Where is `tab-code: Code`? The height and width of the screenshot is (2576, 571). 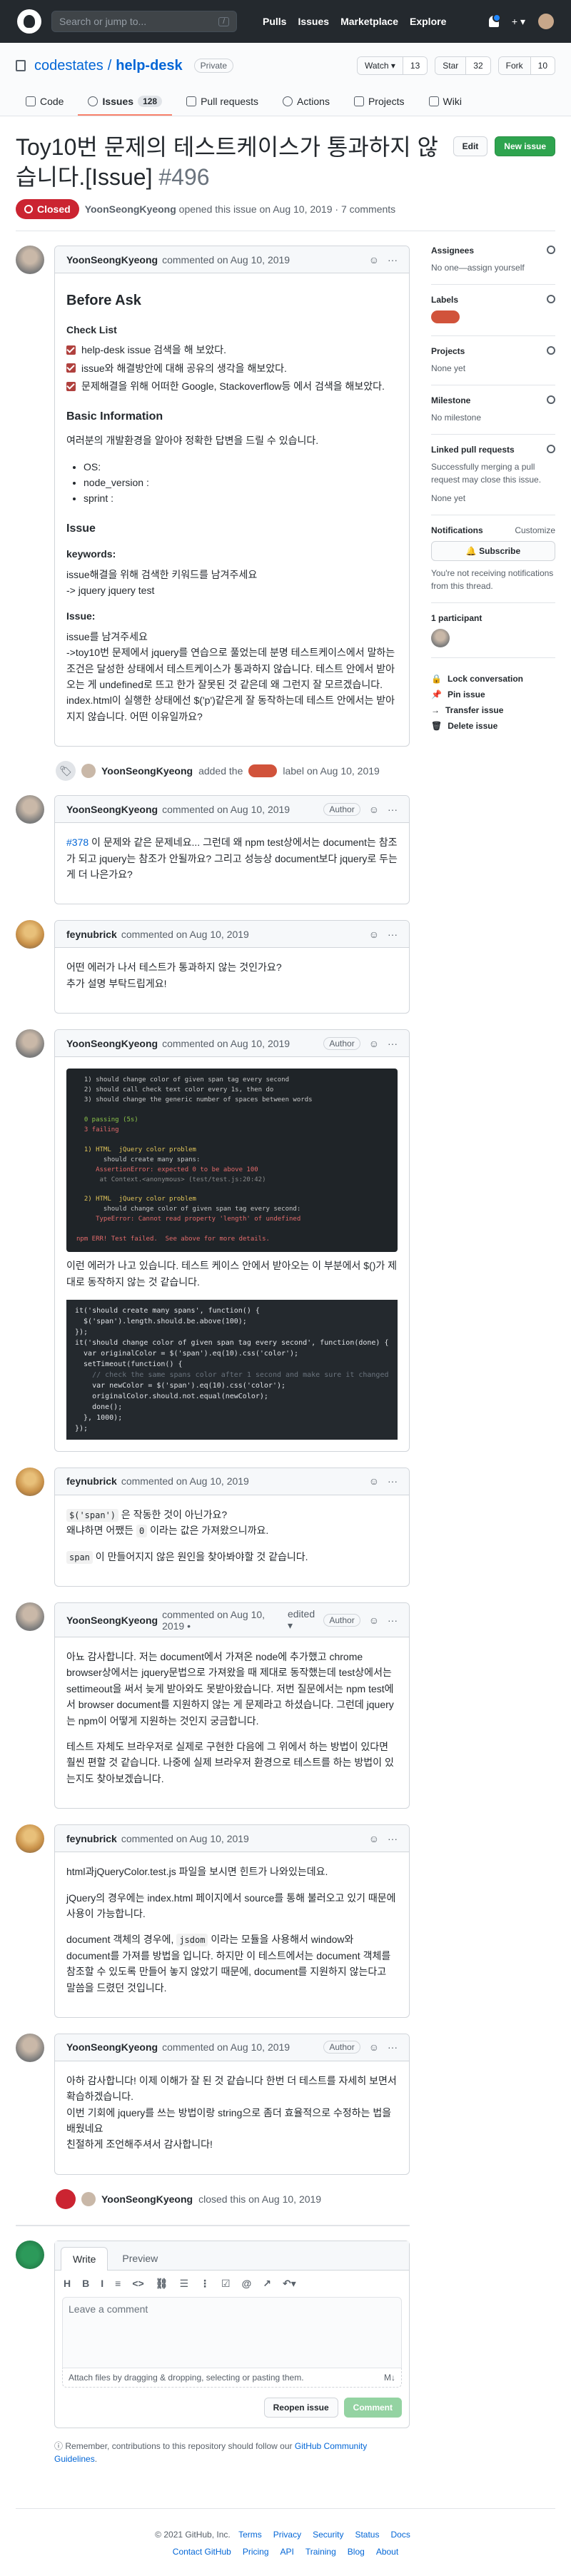
tab-code: Code is located at coordinates (45, 102).